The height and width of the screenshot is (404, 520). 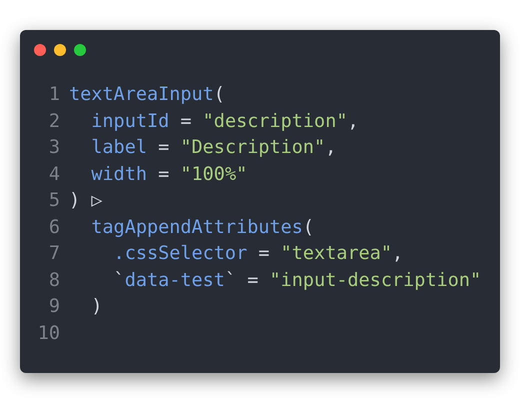 What do you see at coordinates (96, 306) in the screenshot?
I see `code-line: )` at bounding box center [96, 306].